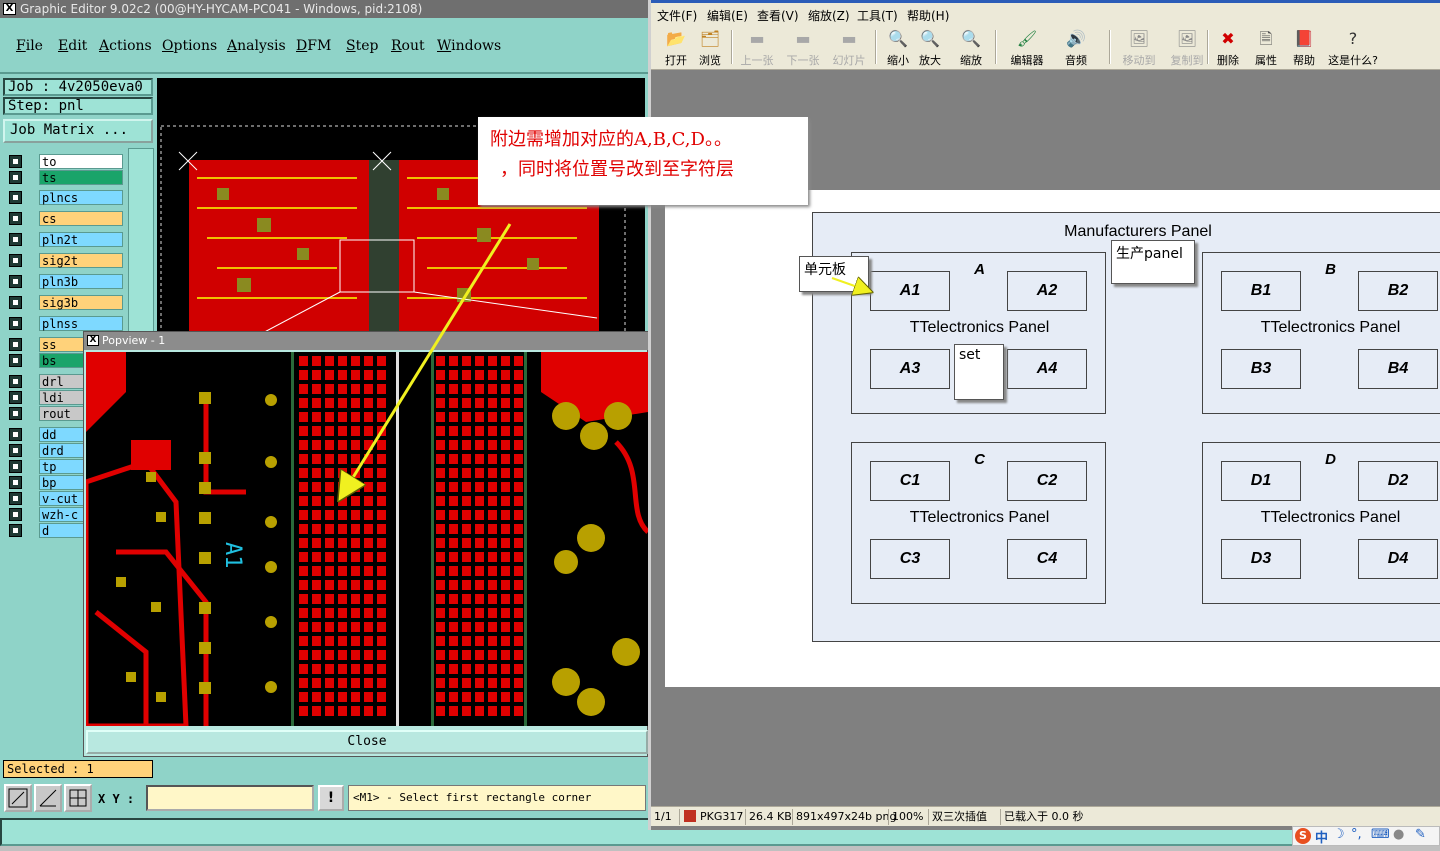 The height and width of the screenshot is (851, 1440). I want to click on viewer-menu-zoom: 缩放(Z), so click(829, 15).